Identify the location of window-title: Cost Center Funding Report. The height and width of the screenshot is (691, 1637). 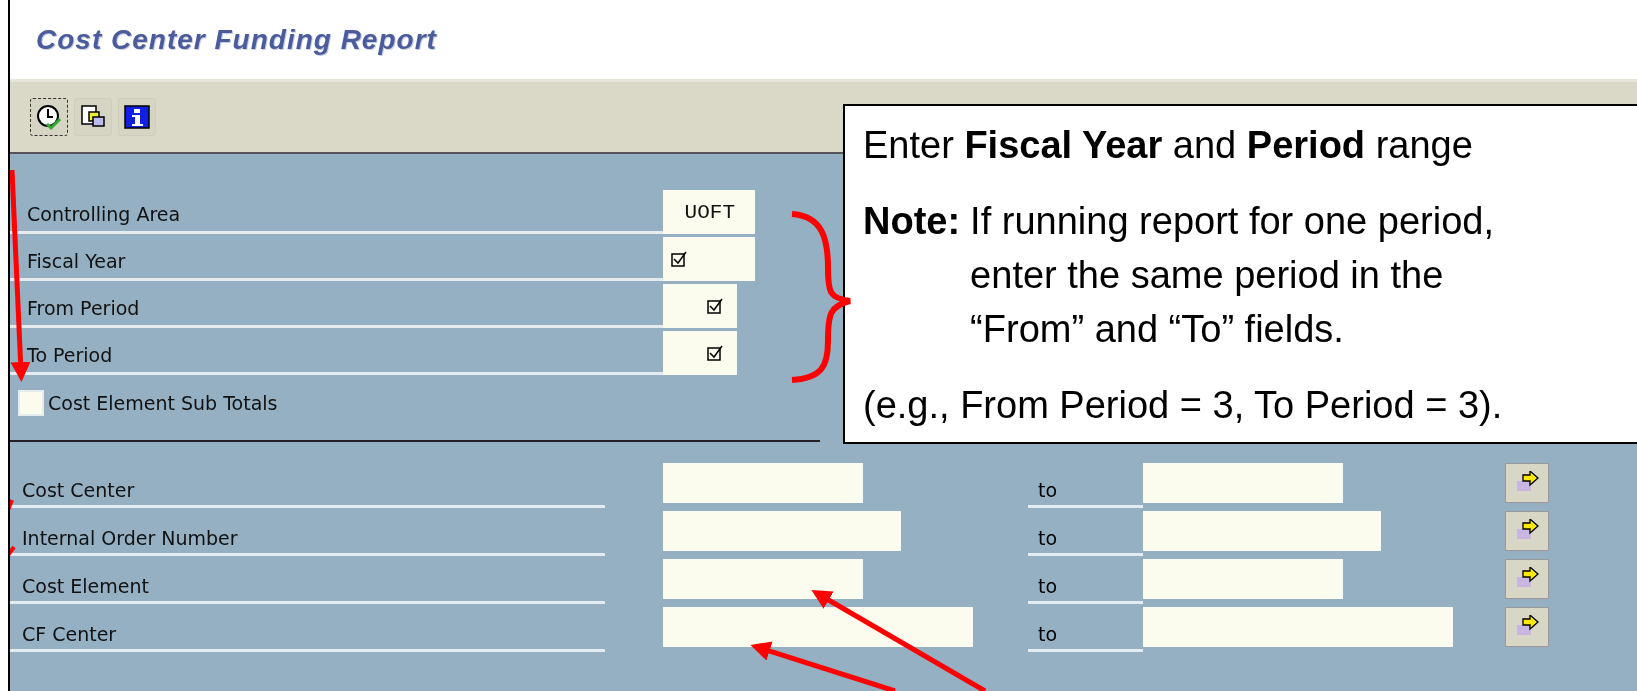
(236, 39).